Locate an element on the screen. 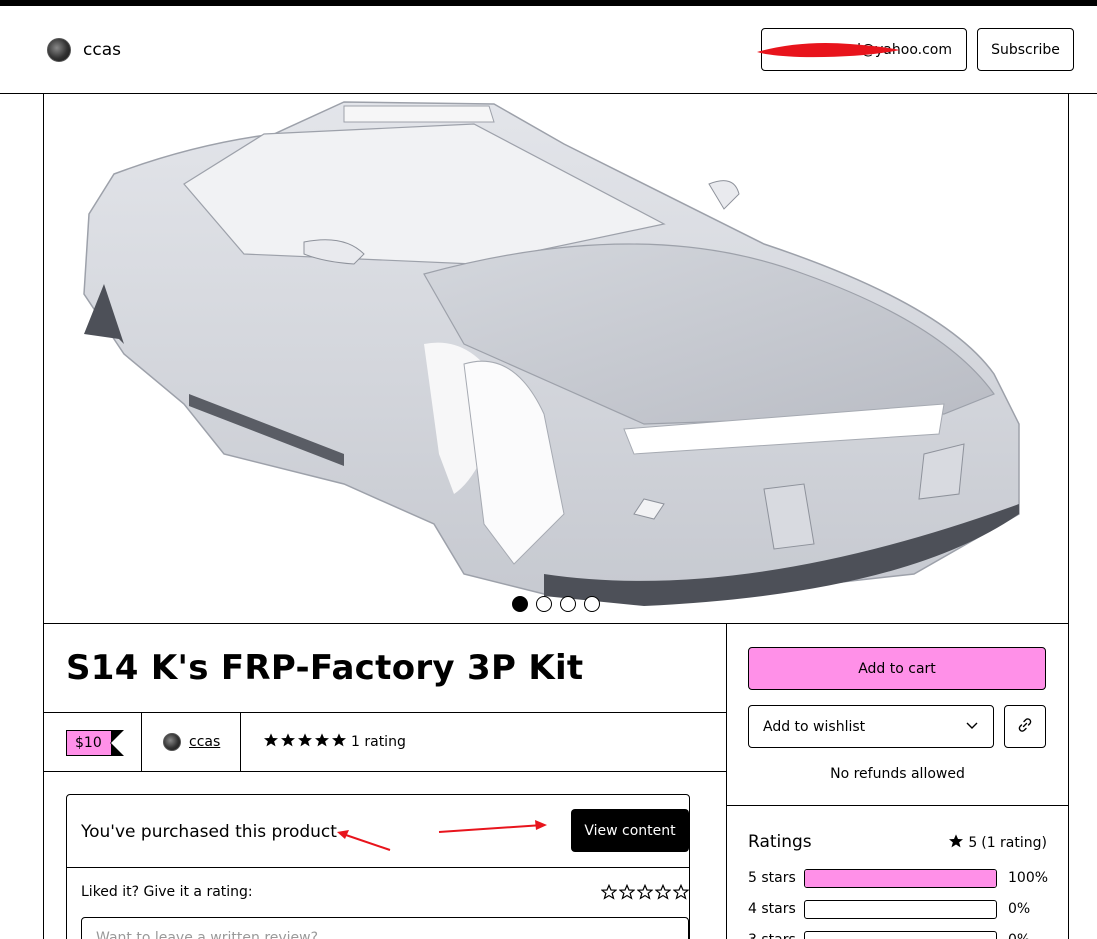 The height and width of the screenshot is (939, 1097). email-input is located at coordinates (864, 49).